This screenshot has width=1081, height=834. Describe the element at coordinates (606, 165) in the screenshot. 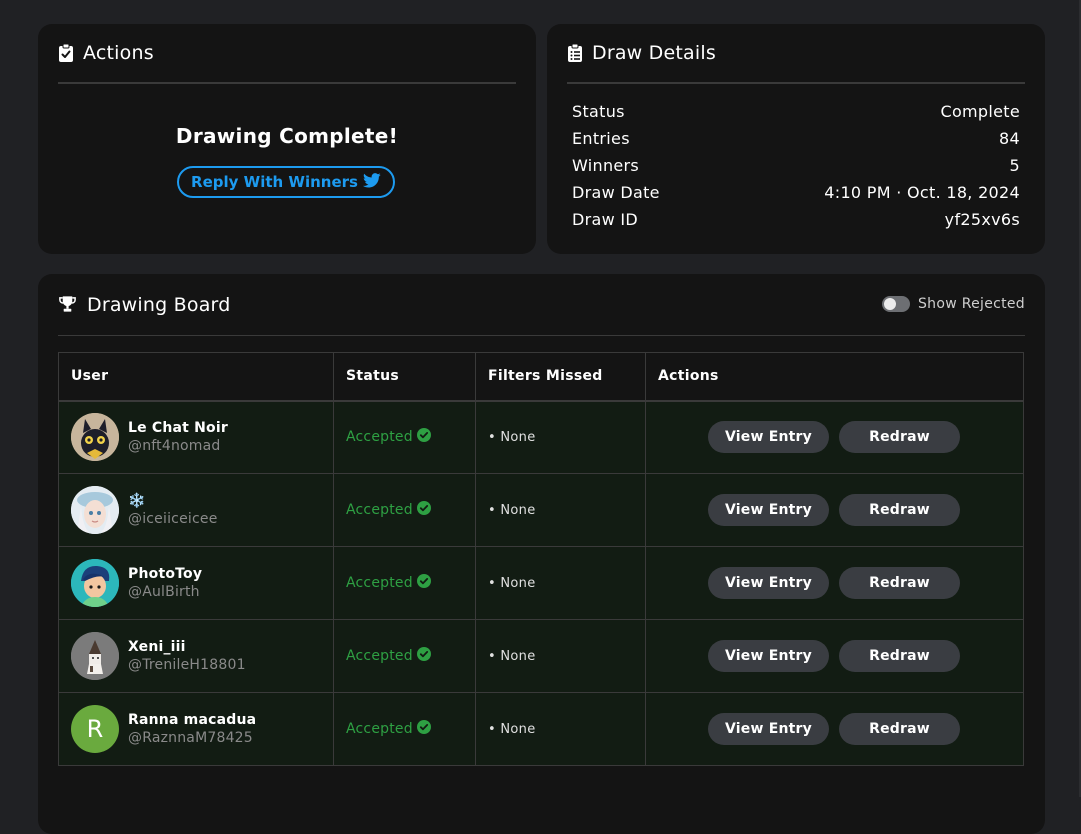

I see `detail-label: Winners` at that location.